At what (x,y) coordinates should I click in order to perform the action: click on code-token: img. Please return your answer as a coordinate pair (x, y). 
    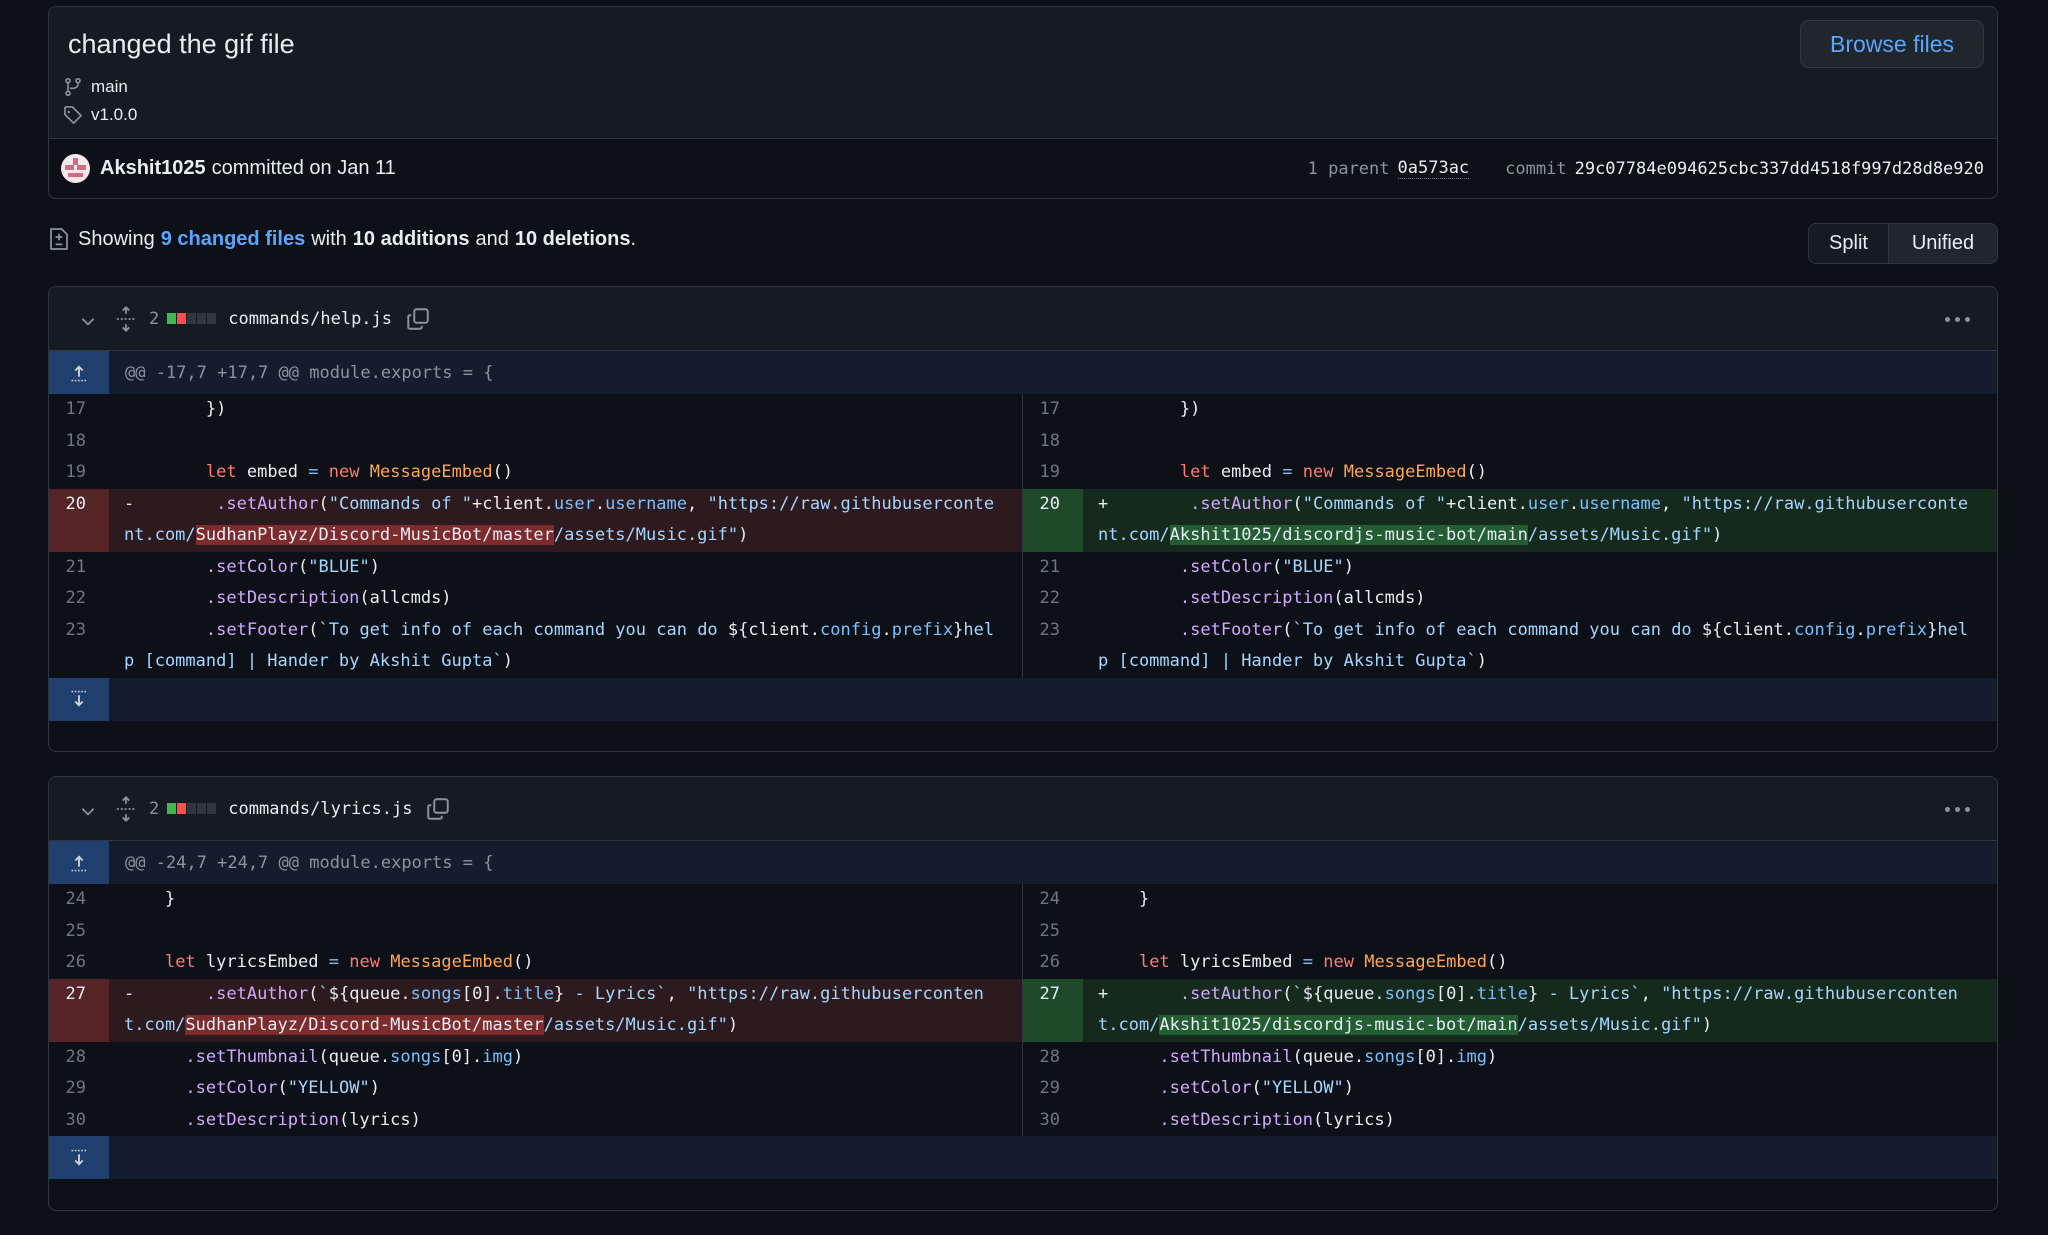
    Looking at the image, I should click on (1471, 1056).